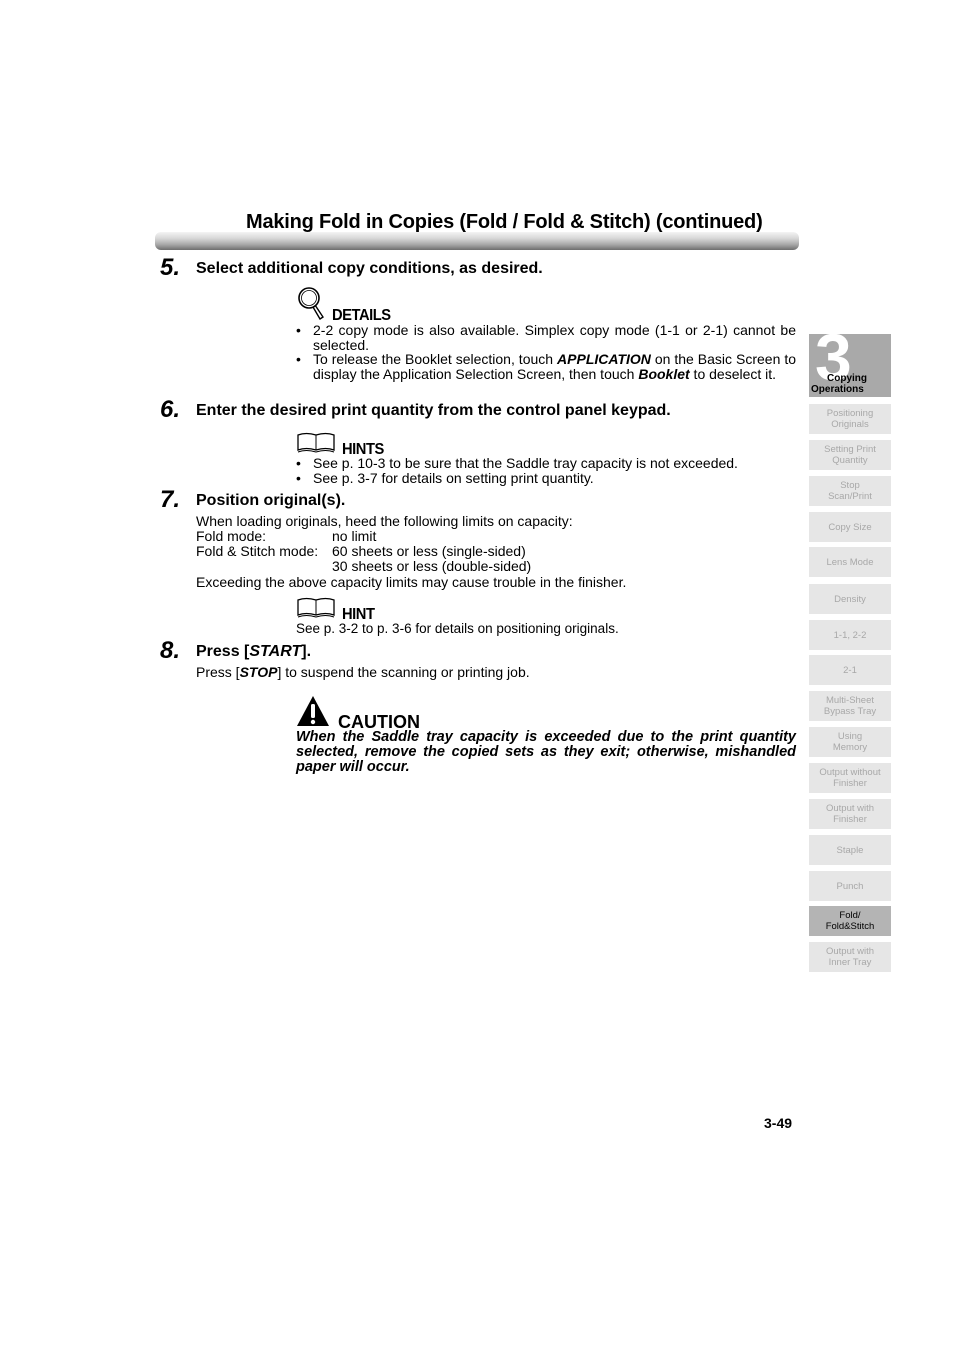 The image size is (954, 1351). What do you see at coordinates (271, 500) in the screenshot?
I see `step-title: Position original(s).` at bounding box center [271, 500].